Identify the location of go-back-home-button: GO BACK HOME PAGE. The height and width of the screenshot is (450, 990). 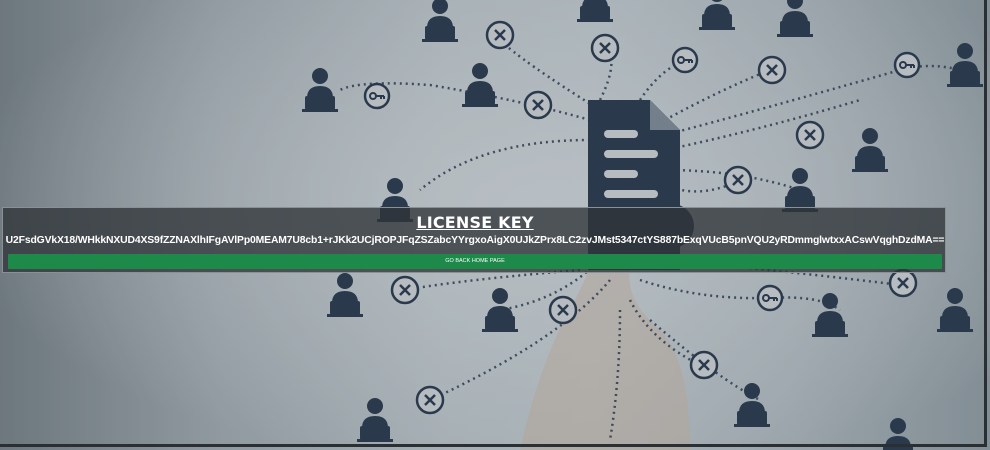
(475, 261).